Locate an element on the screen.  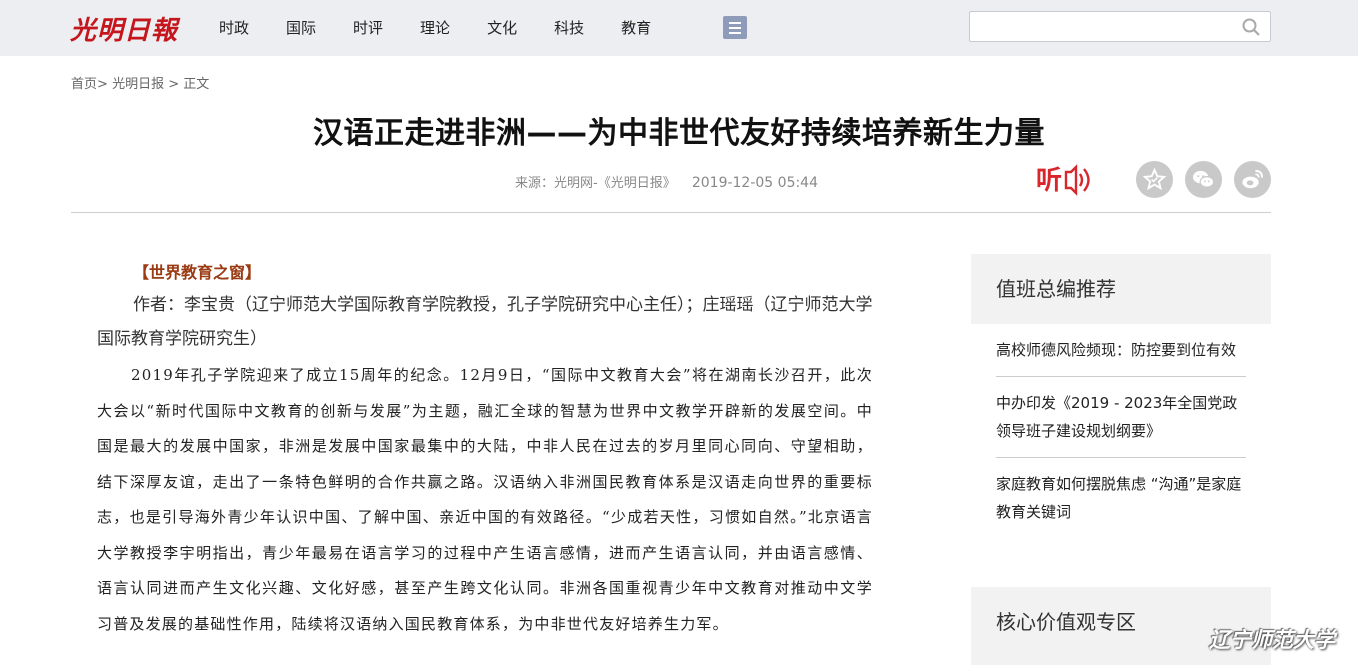
breadcrumb: 首页> 光明日报 > 正文 is located at coordinates (140, 82).